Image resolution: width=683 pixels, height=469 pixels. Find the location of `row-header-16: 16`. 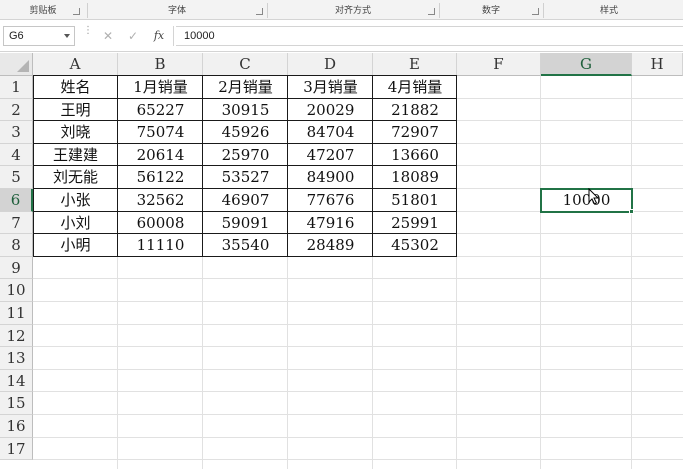

row-header-16: 16 is located at coordinates (16, 426).